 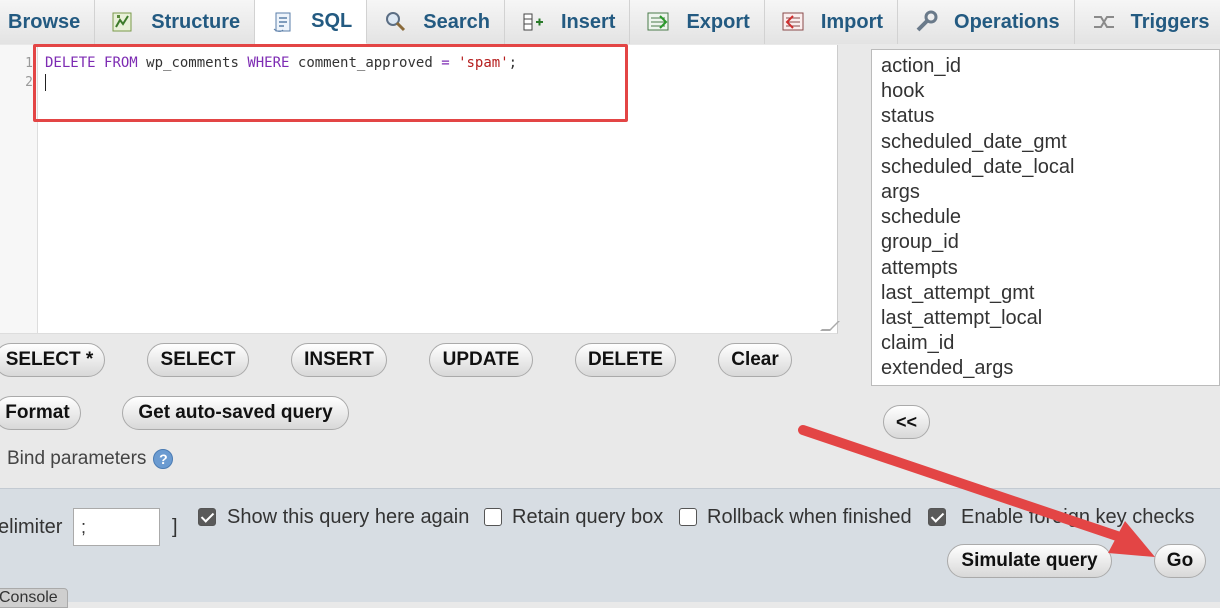 I want to click on column-option: scheduled_date_gmt, so click(x=1050, y=142).